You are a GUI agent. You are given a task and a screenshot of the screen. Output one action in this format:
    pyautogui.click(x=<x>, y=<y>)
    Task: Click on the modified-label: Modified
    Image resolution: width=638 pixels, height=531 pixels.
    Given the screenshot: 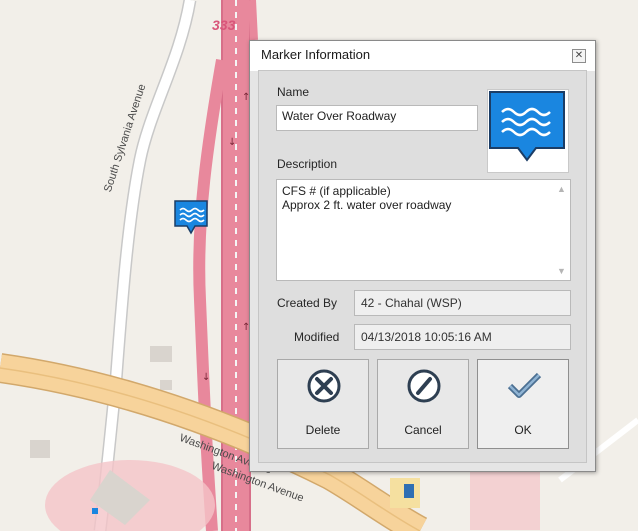 What is the action you would take?
    pyautogui.click(x=317, y=337)
    